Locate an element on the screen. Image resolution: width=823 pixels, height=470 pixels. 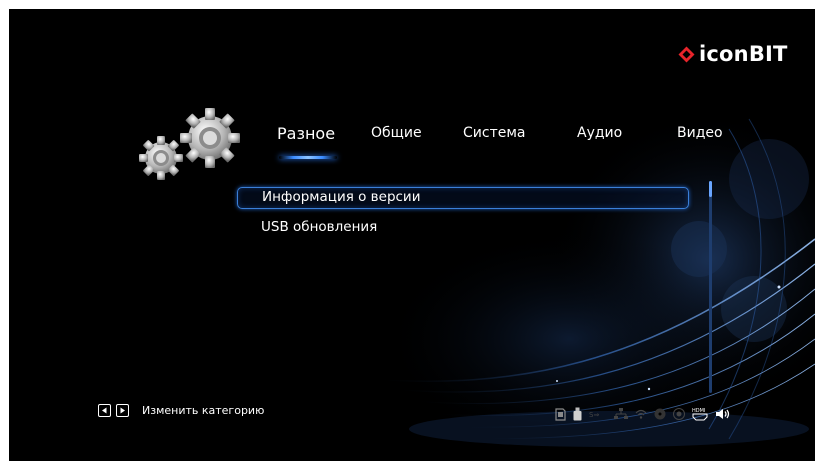
brand-name: iconBIT is located at coordinates (743, 54).